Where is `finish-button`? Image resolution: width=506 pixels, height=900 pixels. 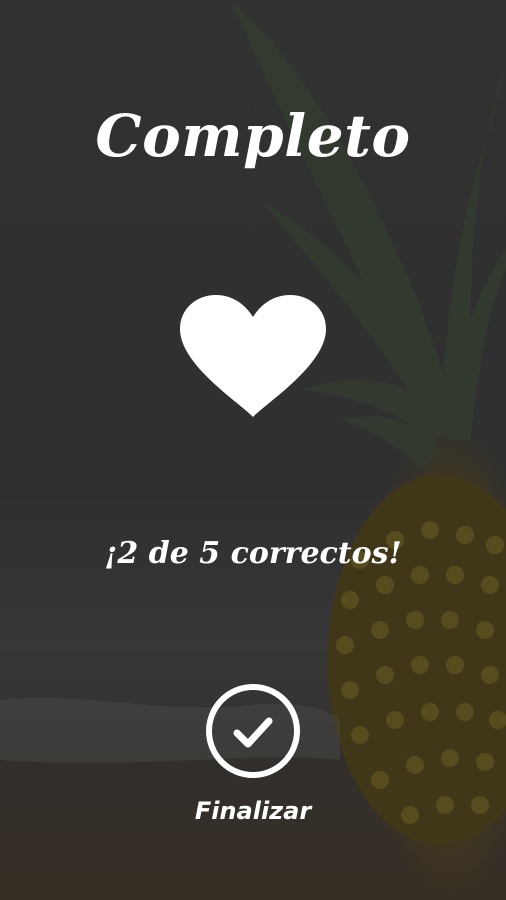 finish-button is located at coordinates (253, 731).